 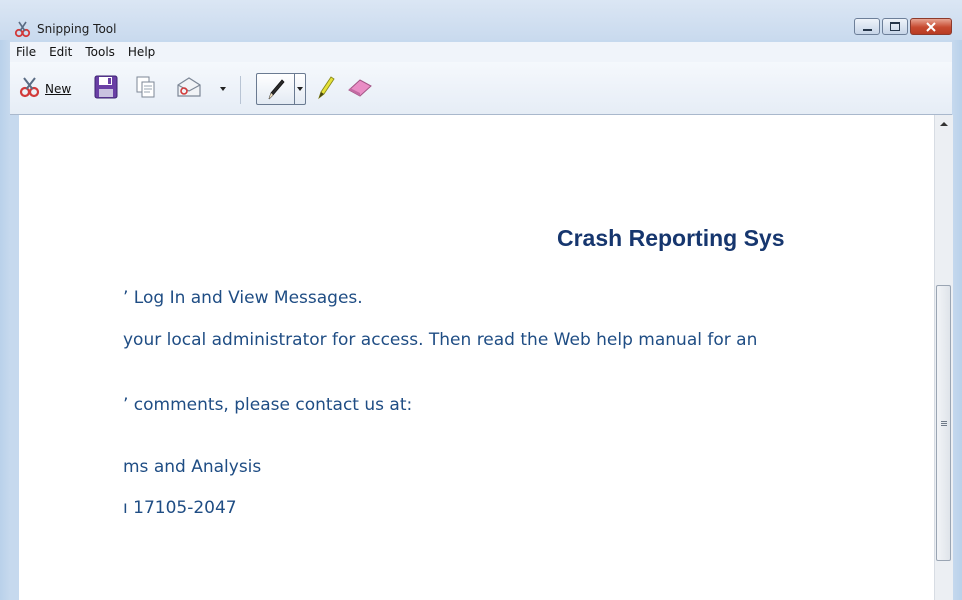 I want to click on send-snip-button, so click(x=189, y=89).